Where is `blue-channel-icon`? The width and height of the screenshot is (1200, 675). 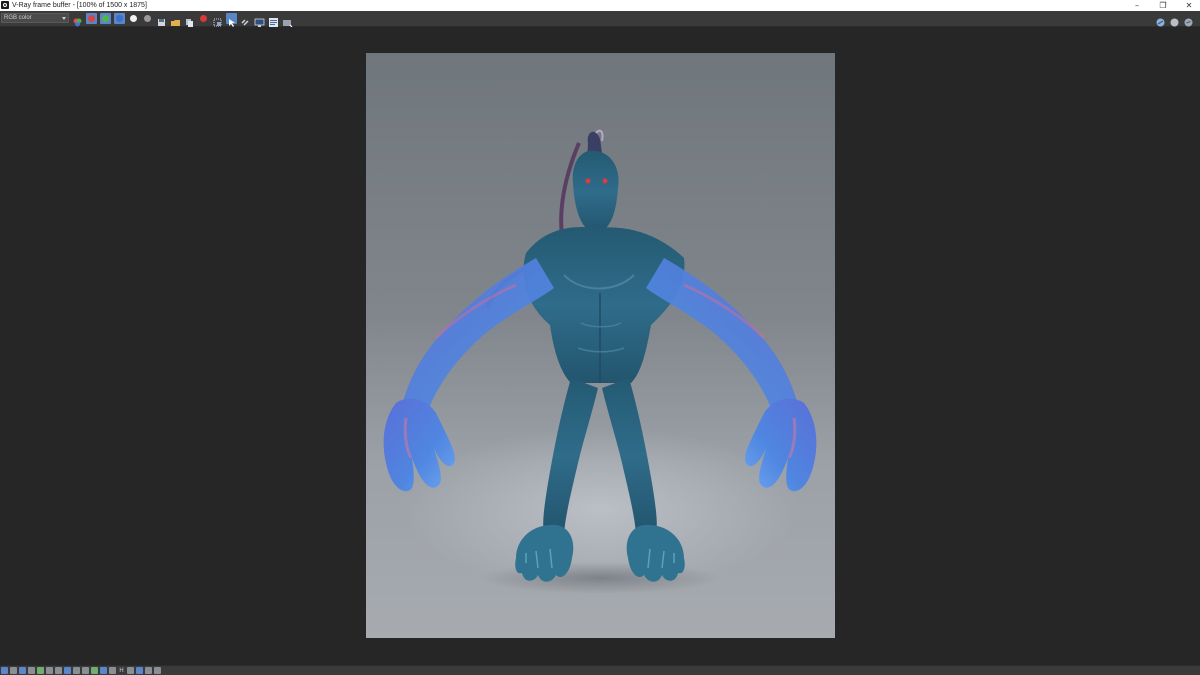
blue-channel-icon is located at coordinates (119, 18).